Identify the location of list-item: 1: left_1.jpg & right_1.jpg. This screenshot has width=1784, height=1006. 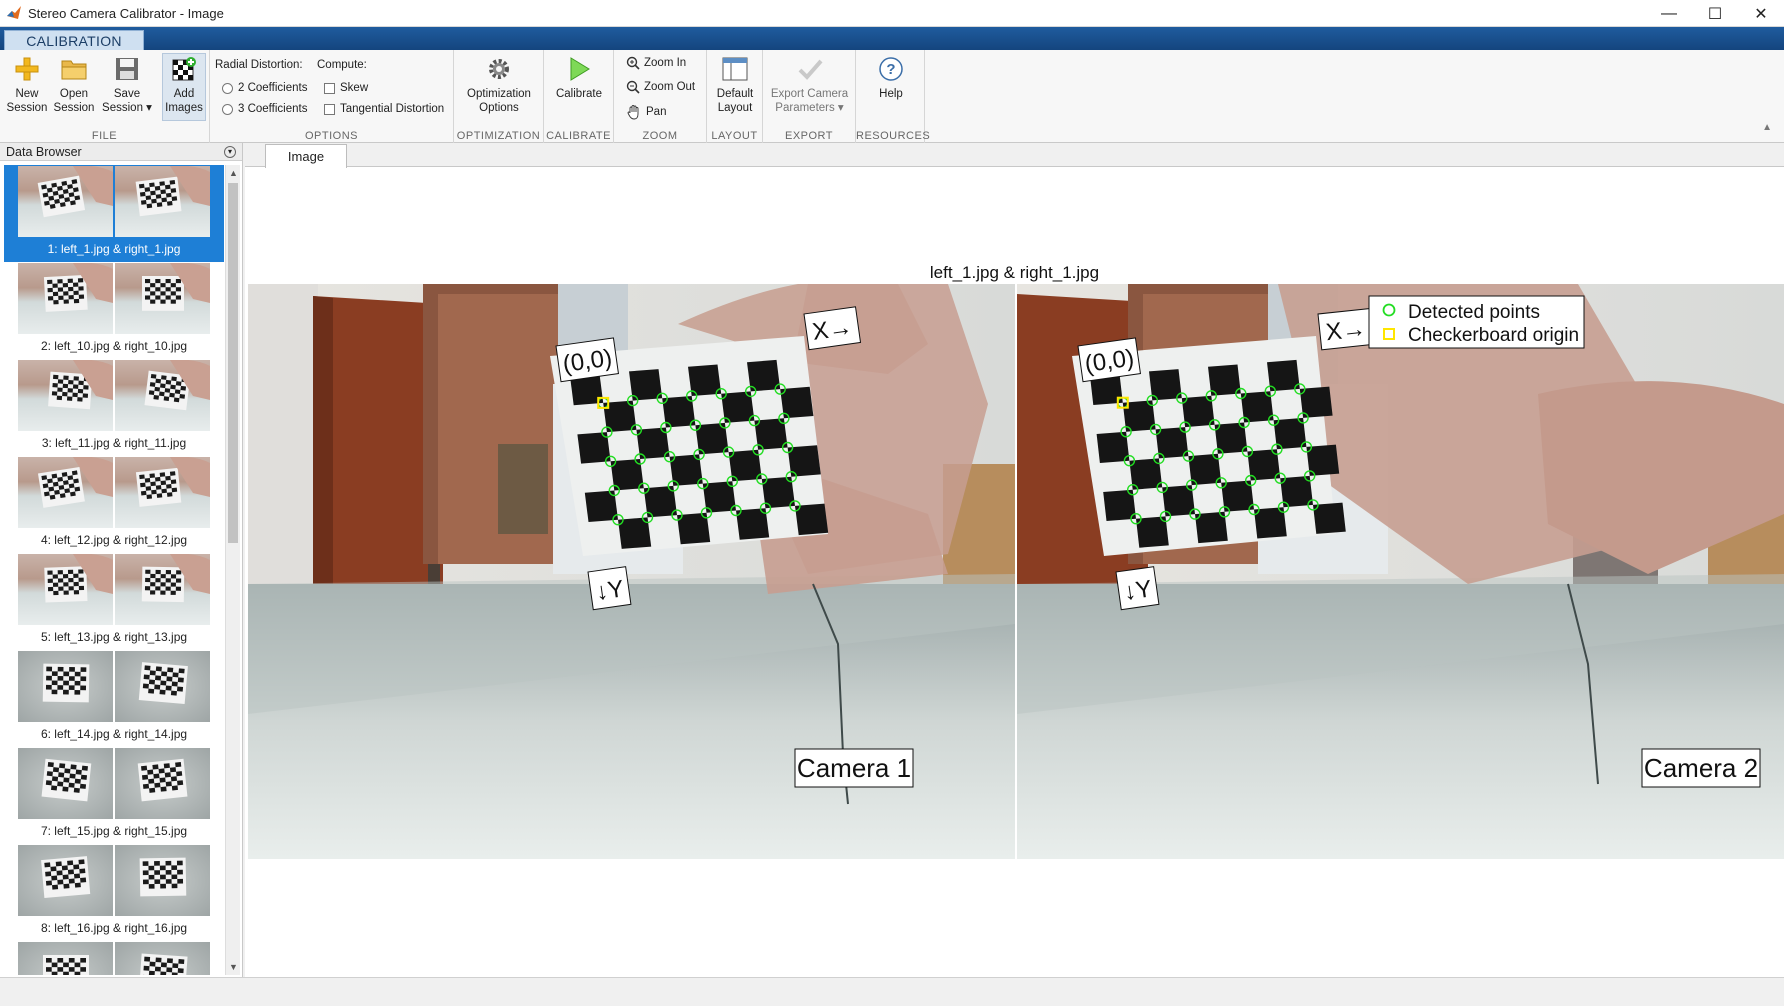
(114, 213).